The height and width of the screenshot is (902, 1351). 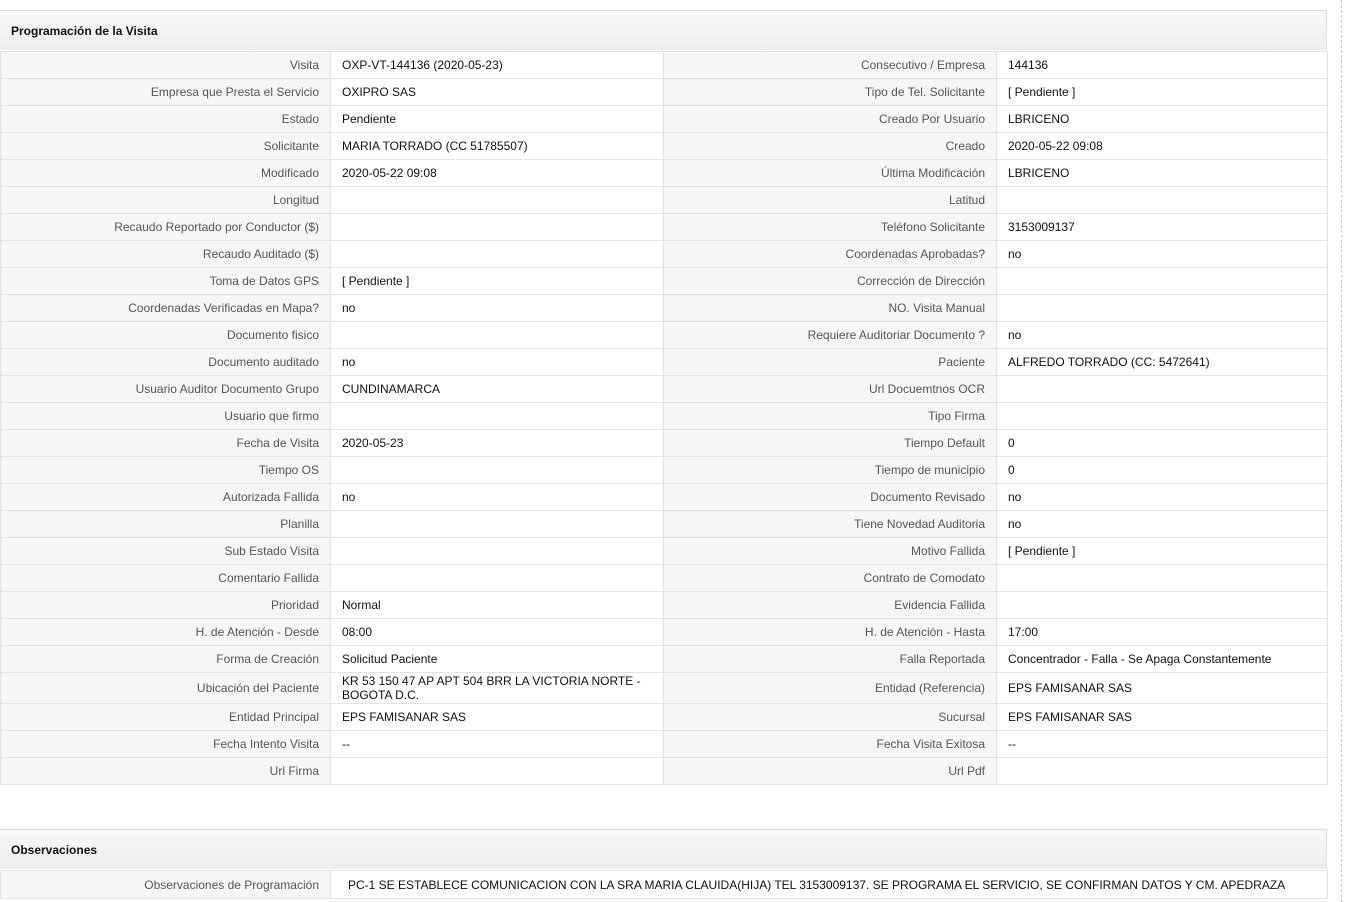 I want to click on field-label: Requiere Auditoriar Documento ?, so click(x=830, y=335).